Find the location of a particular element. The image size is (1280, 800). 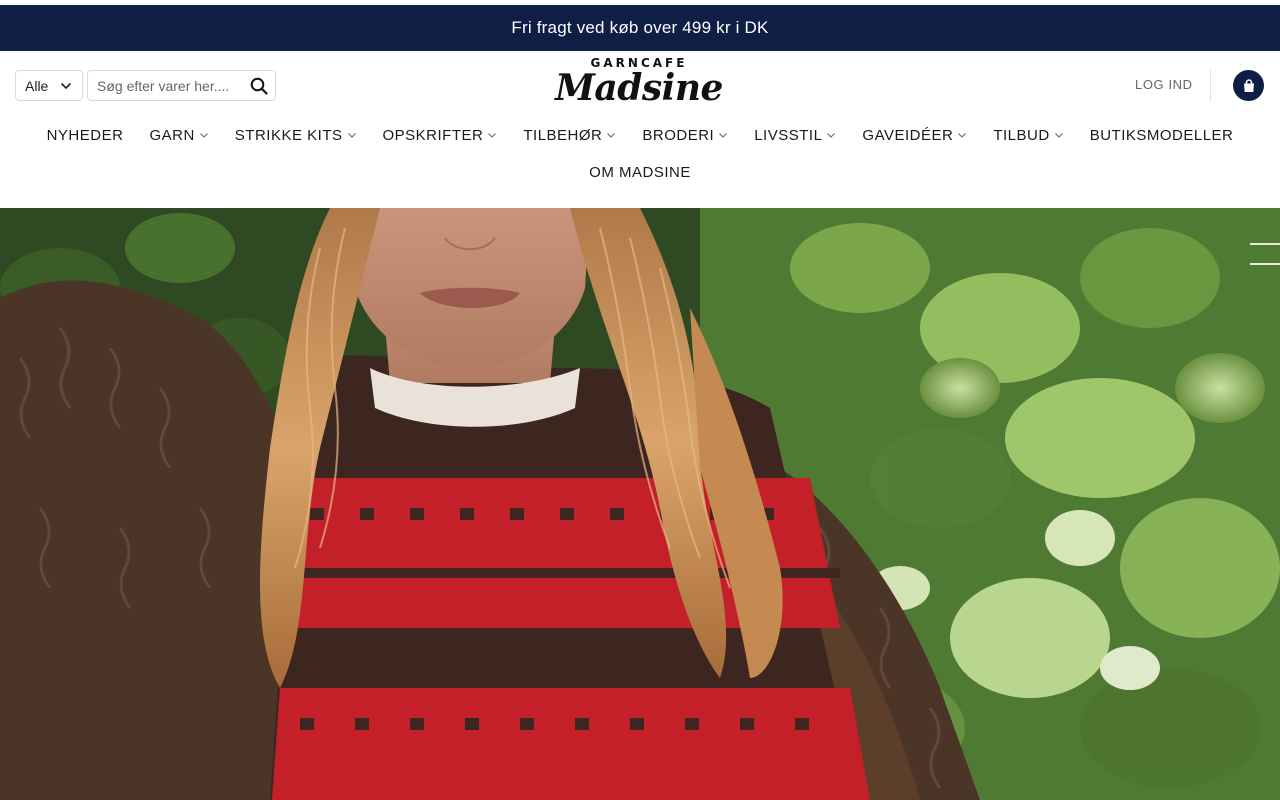

nav-item-label: NYHEDER is located at coordinates (85, 135).